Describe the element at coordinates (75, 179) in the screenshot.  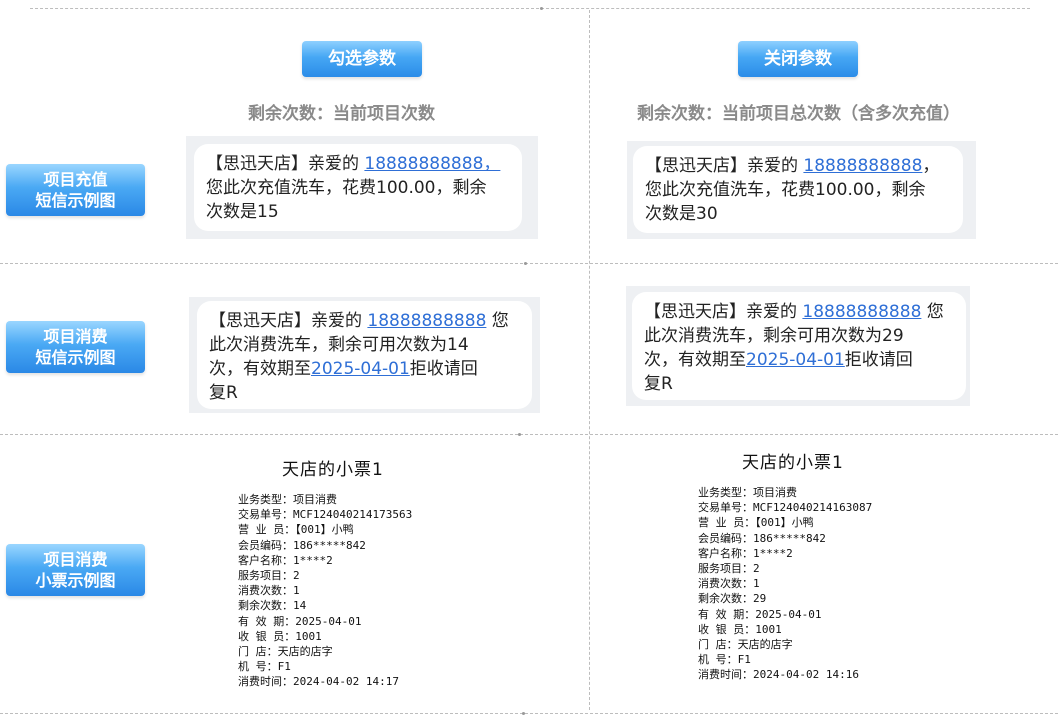
I see `label-line: 项目充值` at that location.